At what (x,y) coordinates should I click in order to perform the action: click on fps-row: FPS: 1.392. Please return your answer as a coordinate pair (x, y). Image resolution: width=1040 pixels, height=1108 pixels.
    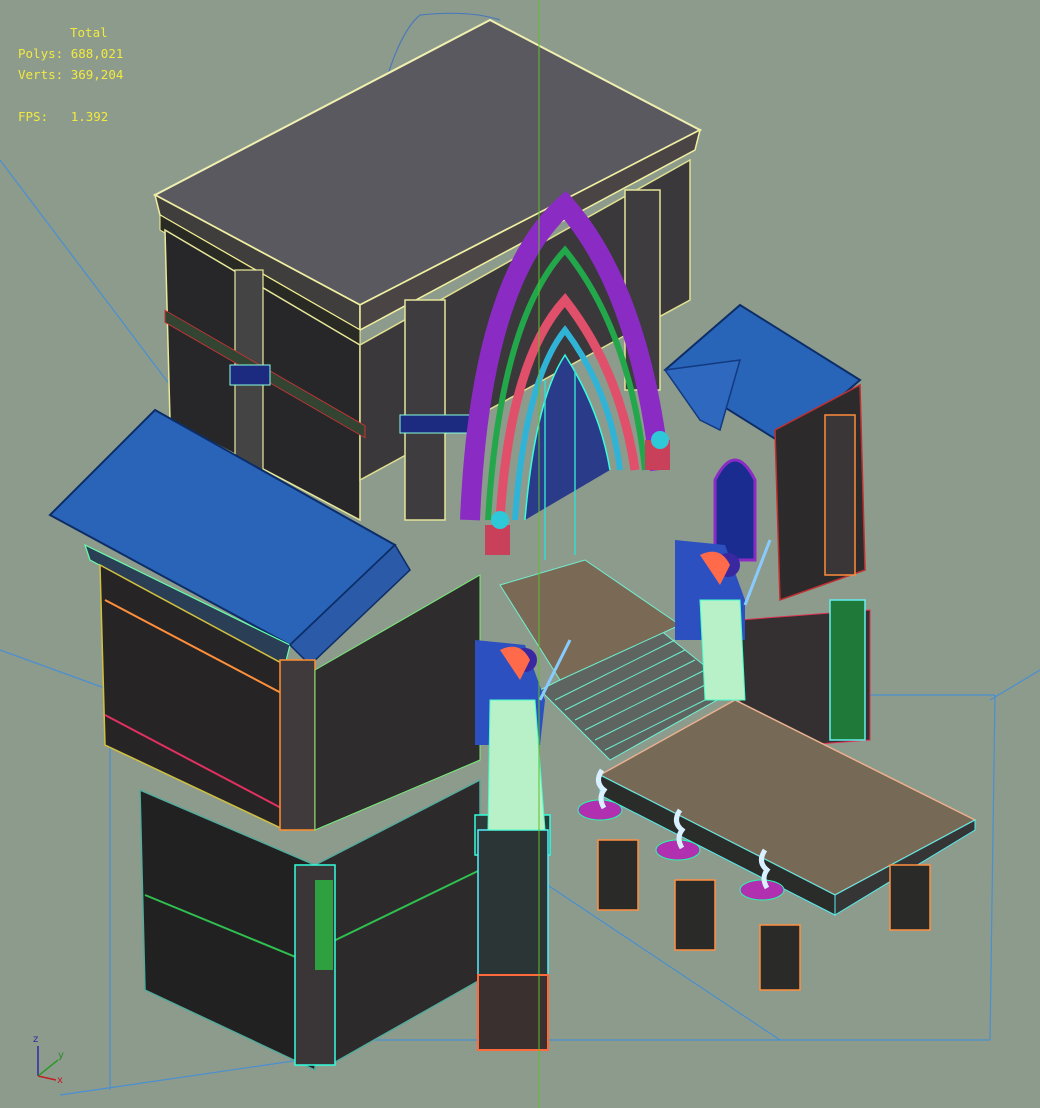
    Looking at the image, I should click on (70, 116).